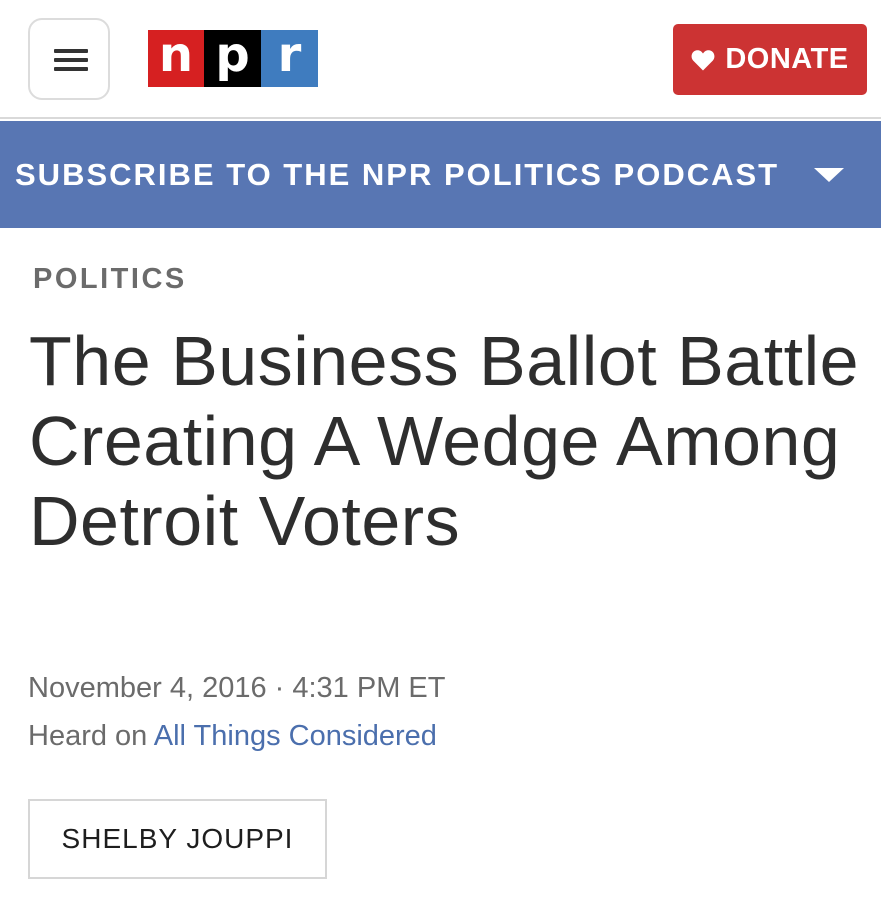 The height and width of the screenshot is (902, 881). Describe the element at coordinates (91, 736) in the screenshot. I see `heard-on-prefix: Heard on` at that location.